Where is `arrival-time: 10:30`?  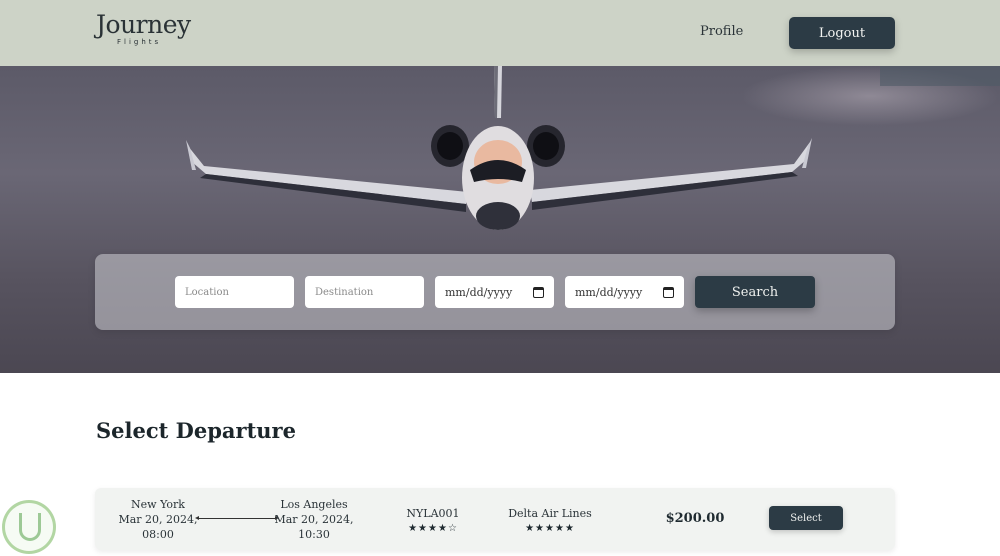
arrival-time: 10:30 is located at coordinates (314, 534).